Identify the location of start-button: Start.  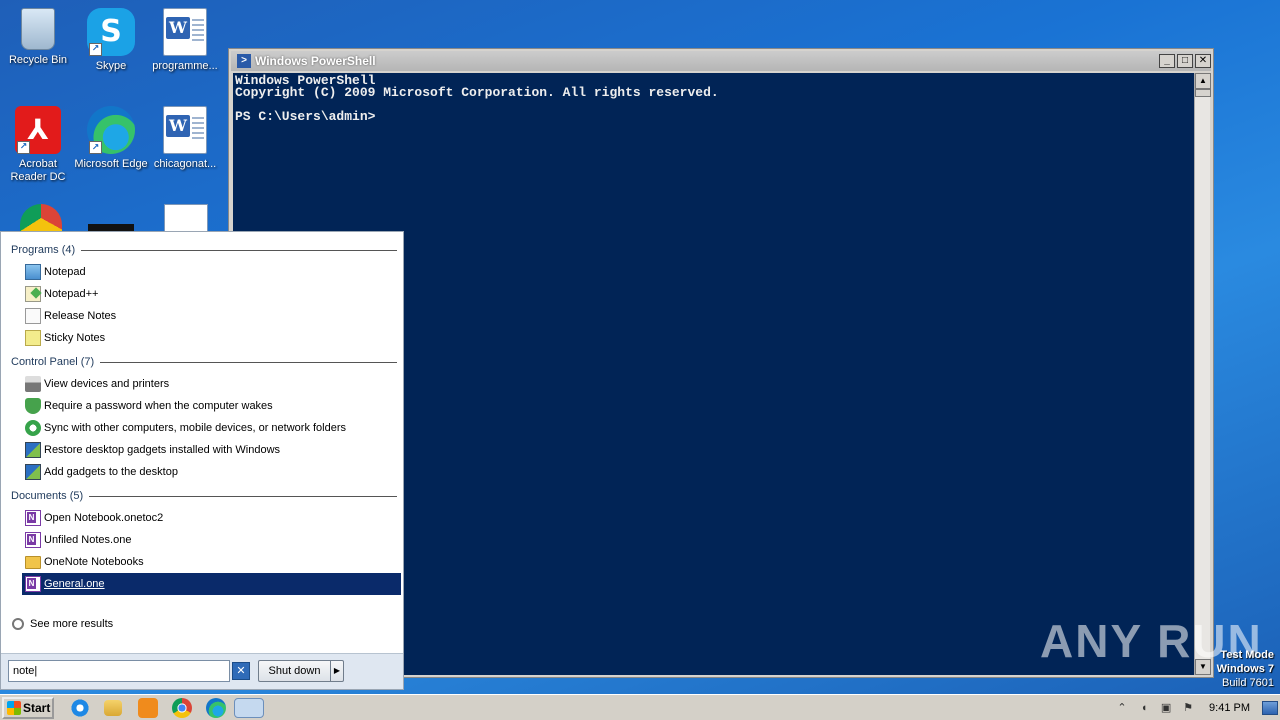
(28, 708).